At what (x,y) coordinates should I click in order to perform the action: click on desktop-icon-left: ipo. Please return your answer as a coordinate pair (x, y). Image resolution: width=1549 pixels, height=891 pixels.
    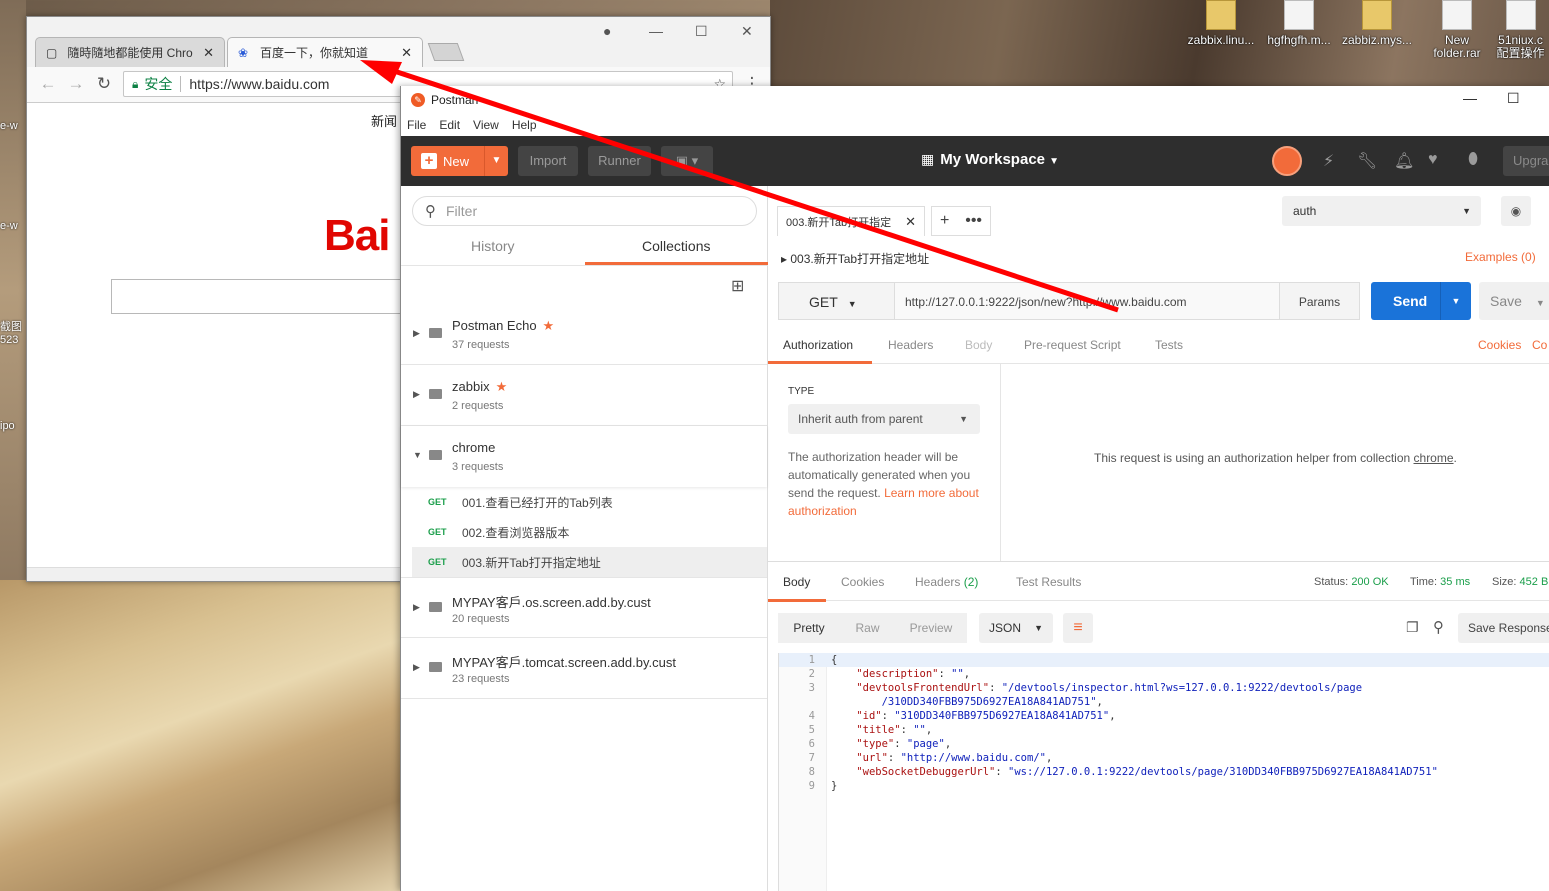
    Looking at the image, I should click on (11, 440).